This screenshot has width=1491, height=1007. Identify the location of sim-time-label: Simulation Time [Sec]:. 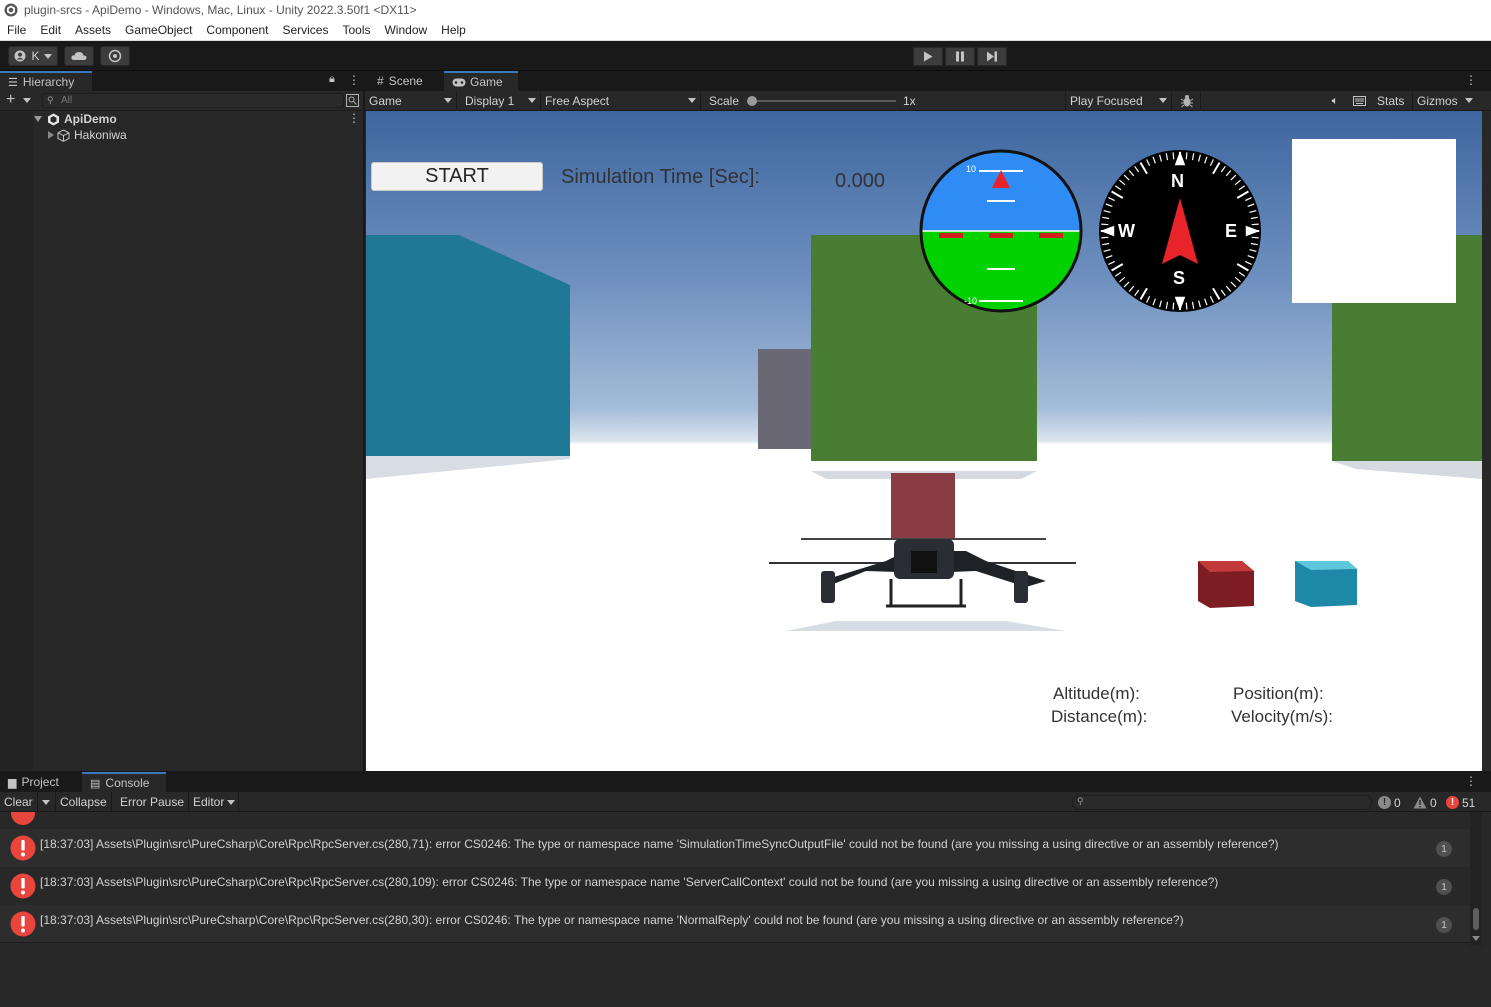
(660, 177).